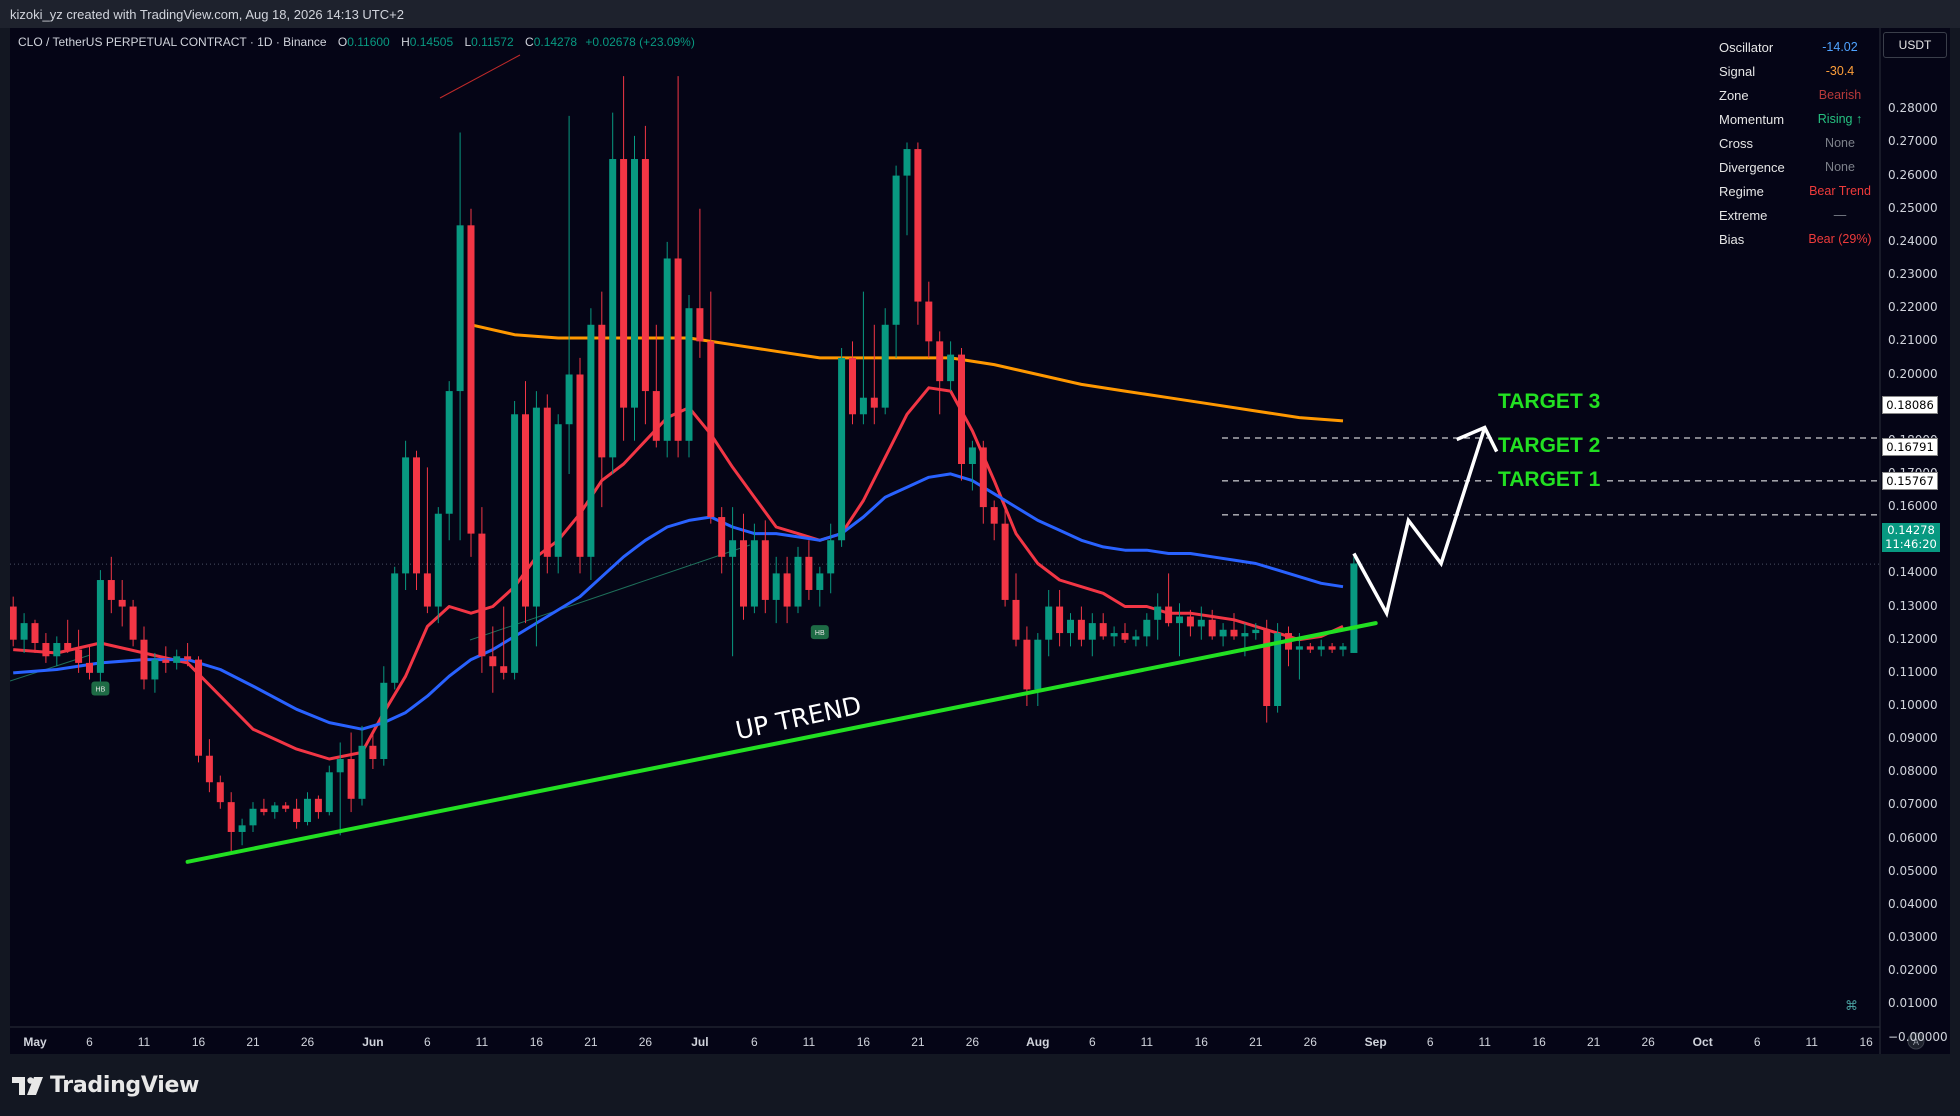 Image resolution: width=1960 pixels, height=1116 pixels. Describe the element at coordinates (529, 42) in the screenshot. I see `close-label: C` at that location.